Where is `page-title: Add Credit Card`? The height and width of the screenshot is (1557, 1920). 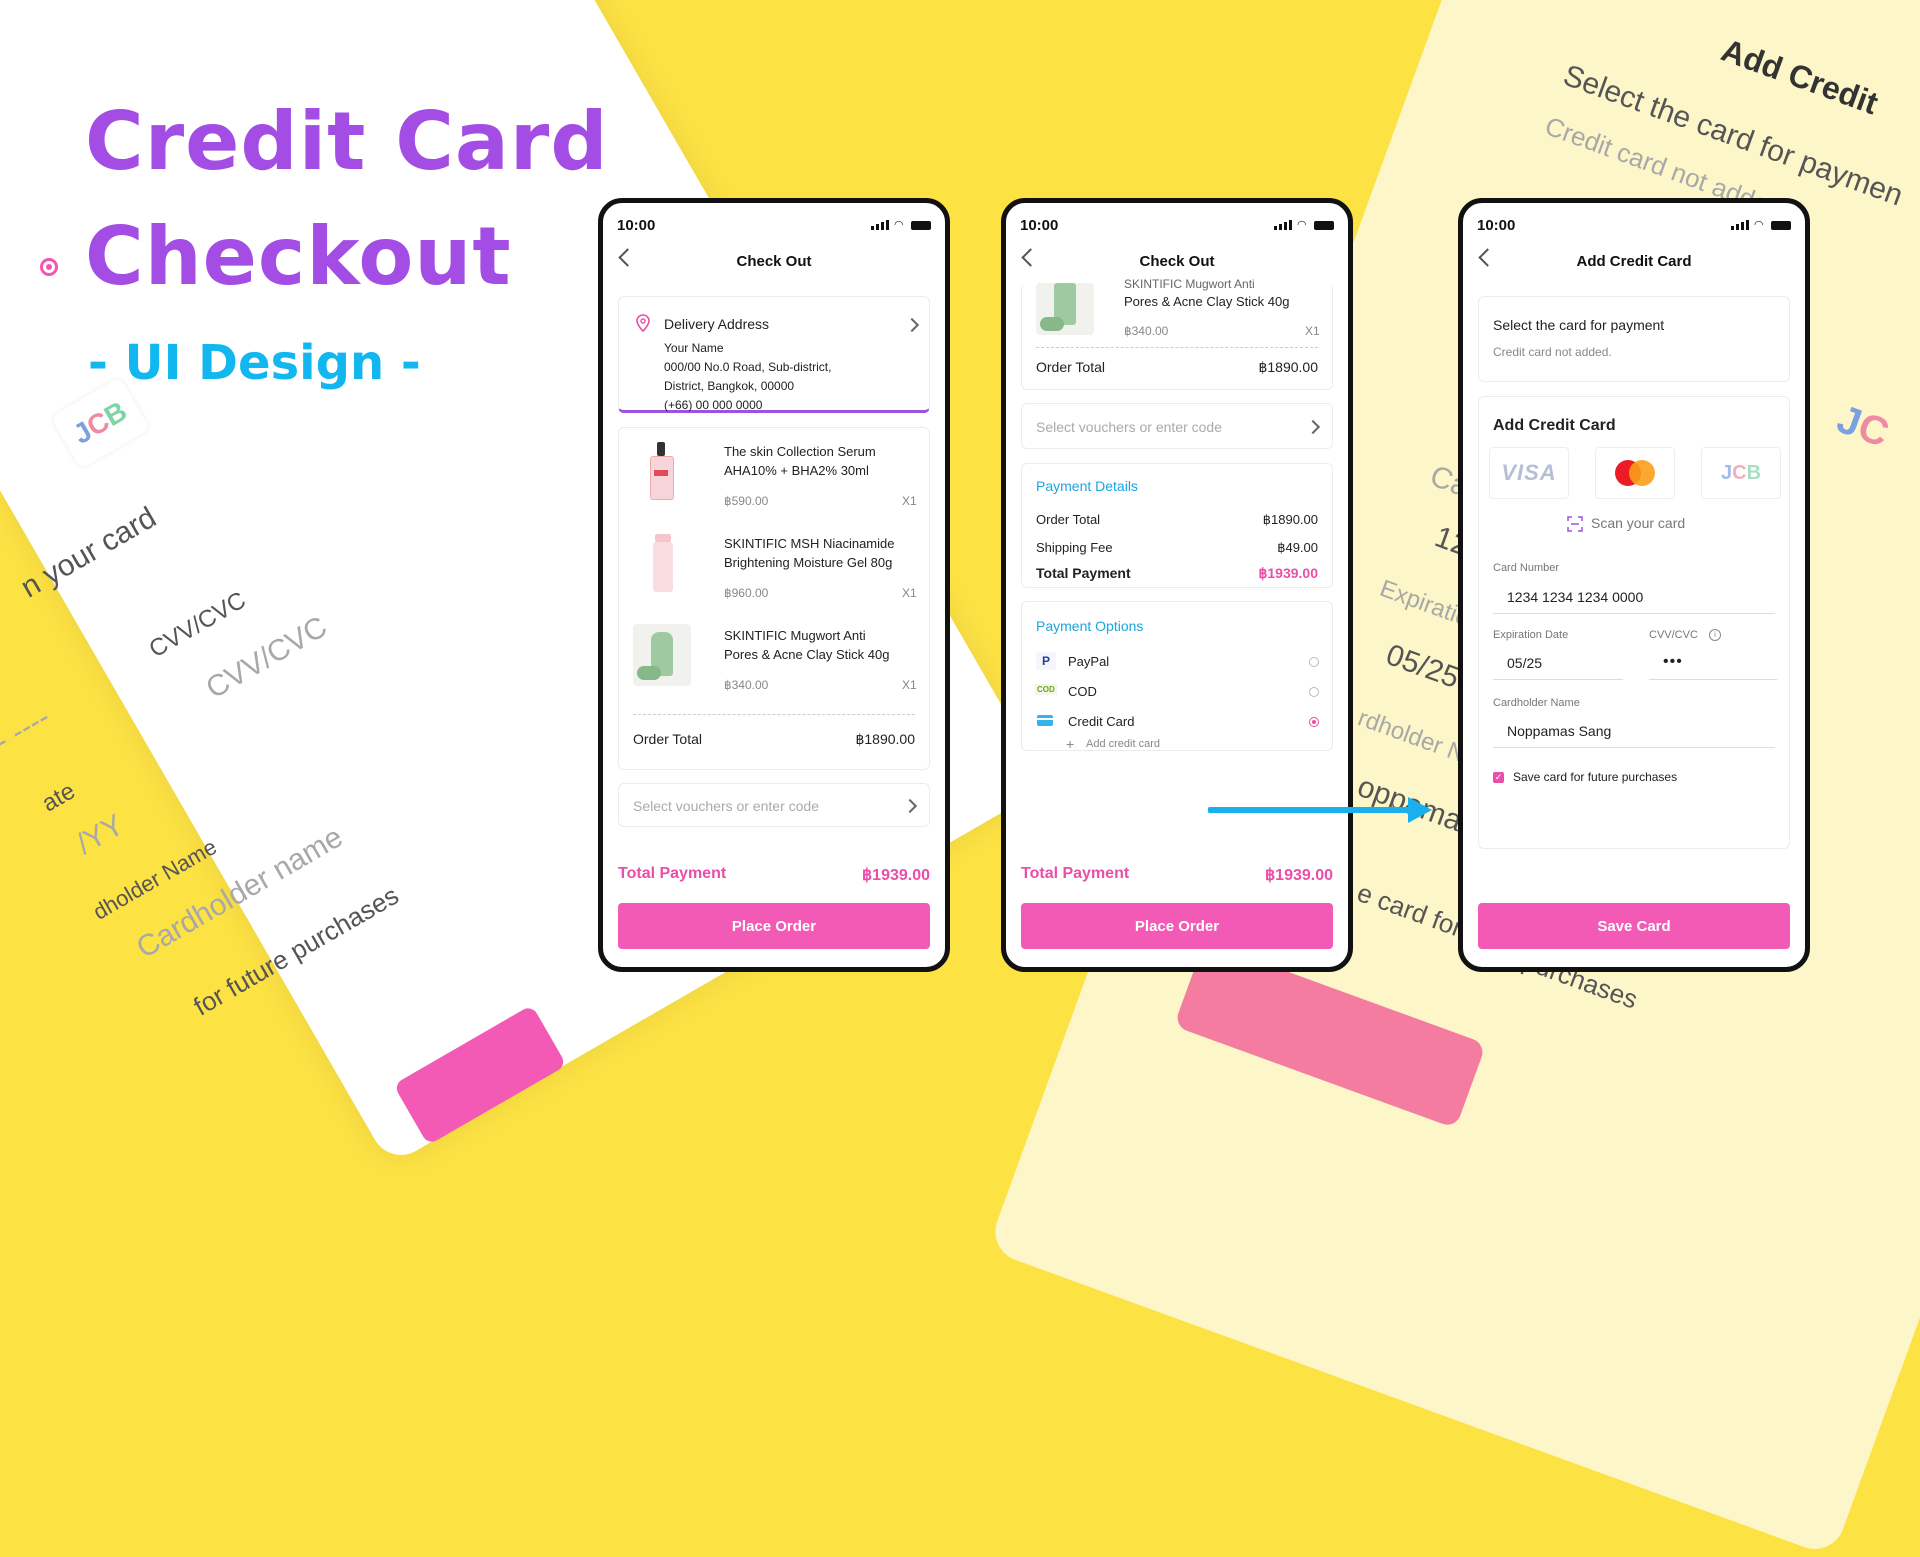
page-title: Add Credit Card is located at coordinates (1634, 261).